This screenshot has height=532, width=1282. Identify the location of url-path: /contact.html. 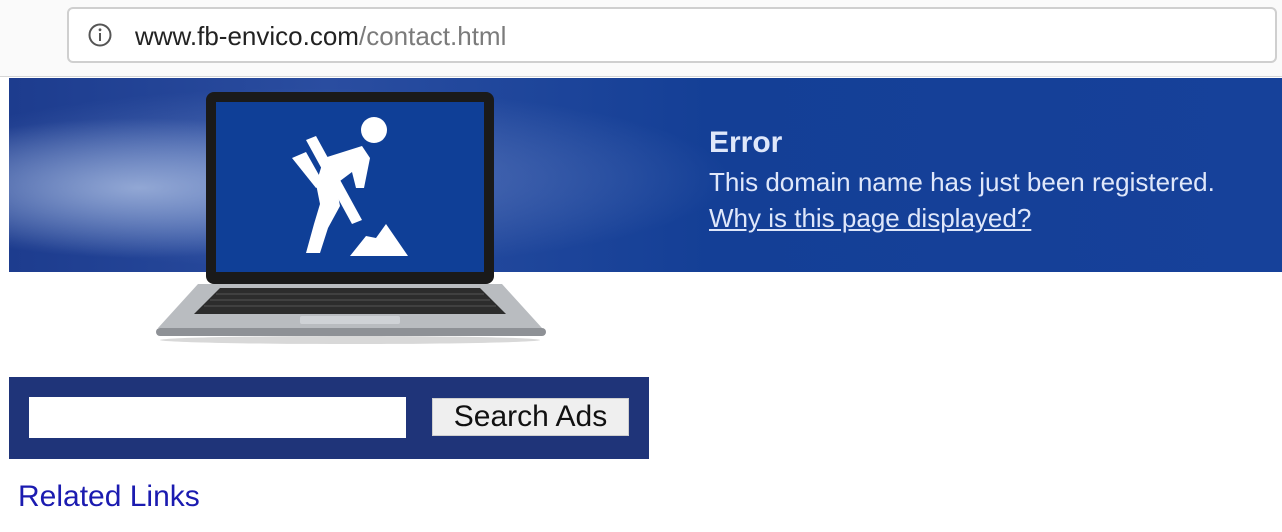
(432, 36).